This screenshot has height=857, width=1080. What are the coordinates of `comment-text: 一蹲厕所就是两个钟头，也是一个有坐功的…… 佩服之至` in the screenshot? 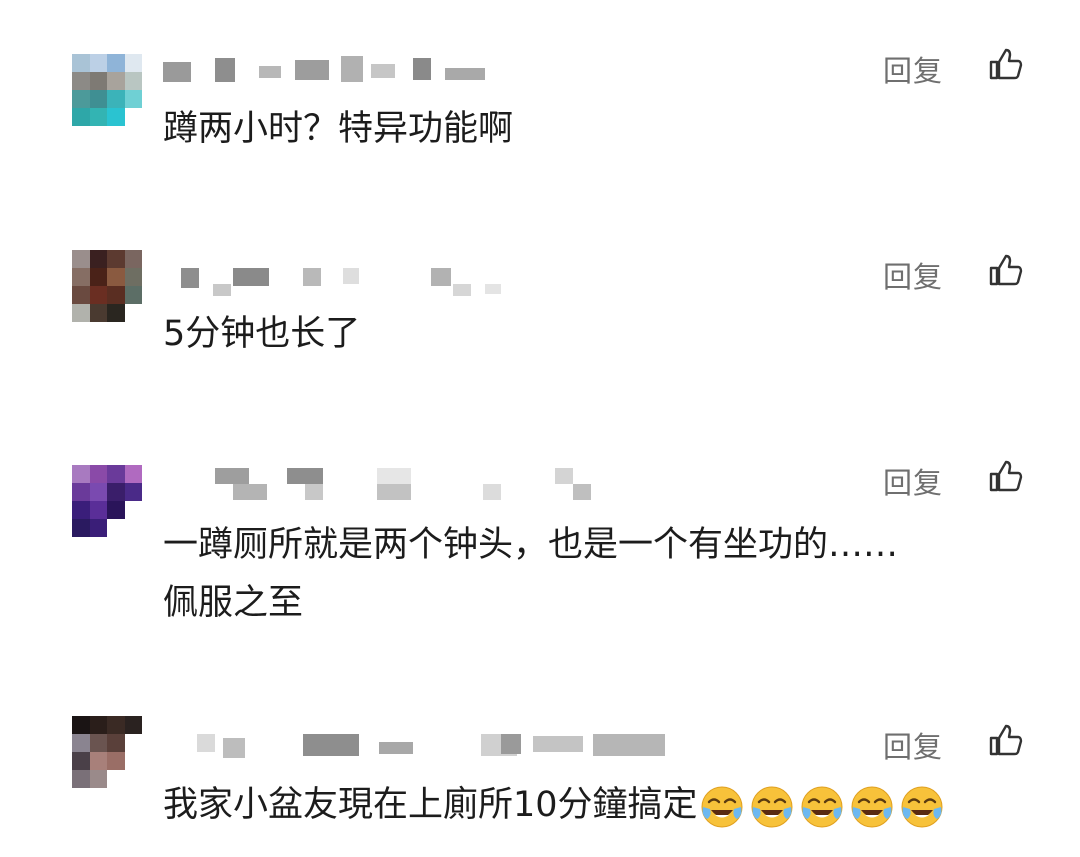 It's located at (531, 574).